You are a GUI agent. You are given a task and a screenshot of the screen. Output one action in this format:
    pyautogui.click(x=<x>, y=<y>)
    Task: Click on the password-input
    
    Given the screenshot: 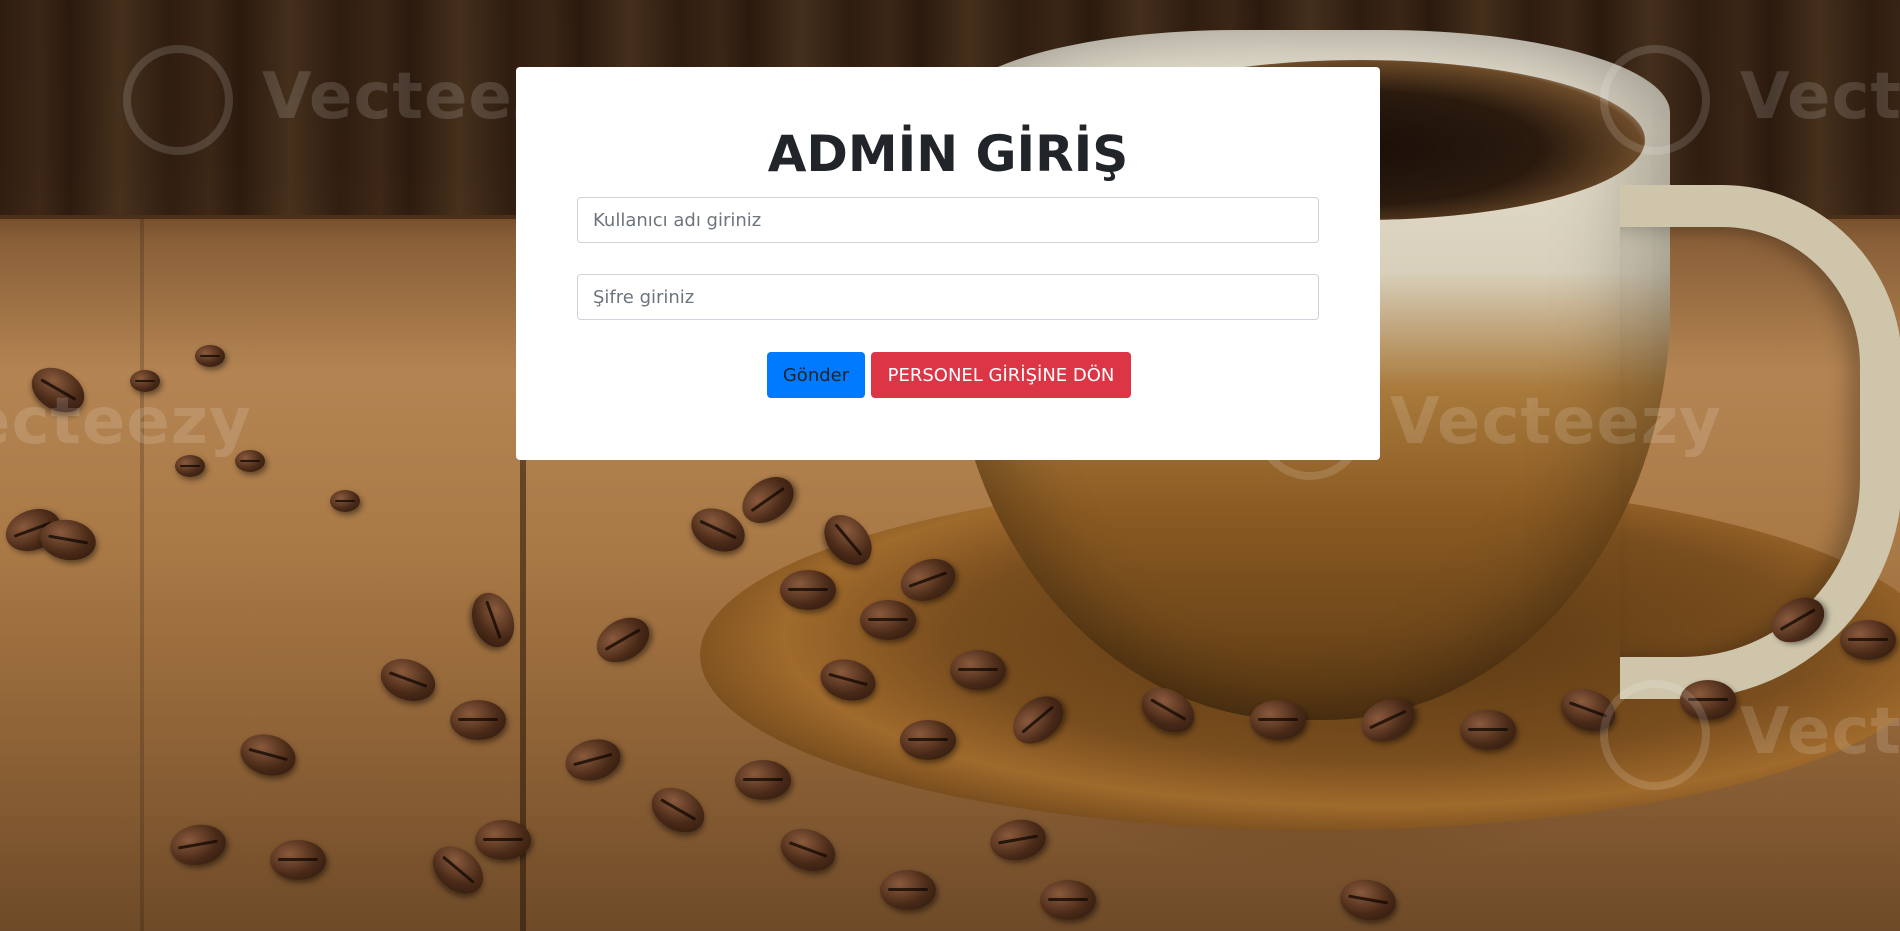 What is the action you would take?
    pyautogui.click(x=948, y=297)
    